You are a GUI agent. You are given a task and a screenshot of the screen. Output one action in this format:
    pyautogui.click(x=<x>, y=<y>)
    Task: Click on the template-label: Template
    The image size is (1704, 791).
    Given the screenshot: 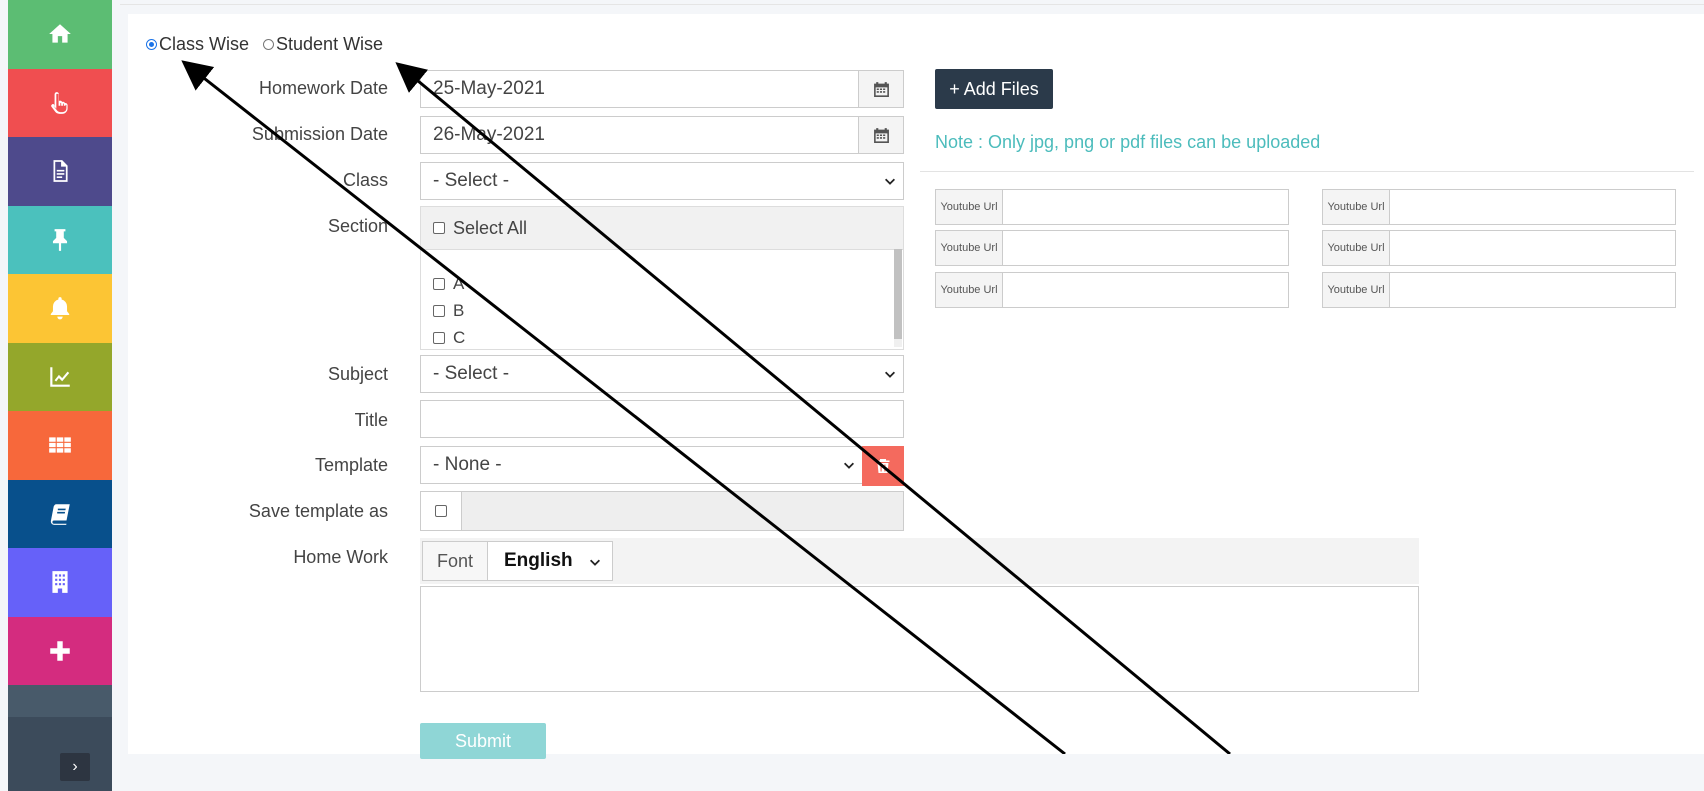 What is the action you would take?
    pyautogui.click(x=351, y=465)
    